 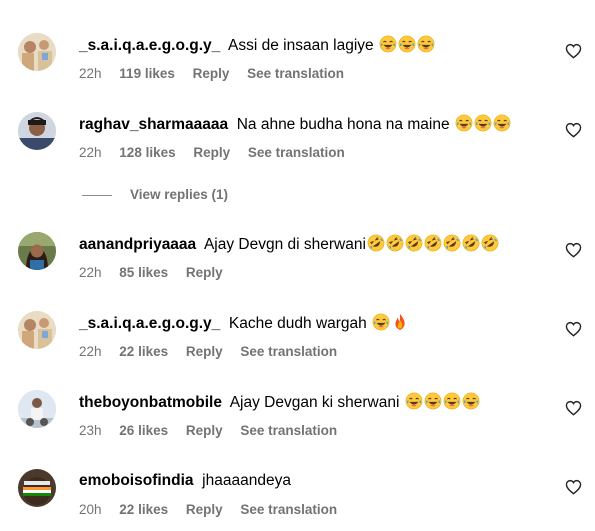 I want to click on comment-meta: 22h 119 likes Reply See translation, so click(x=218, y=74).